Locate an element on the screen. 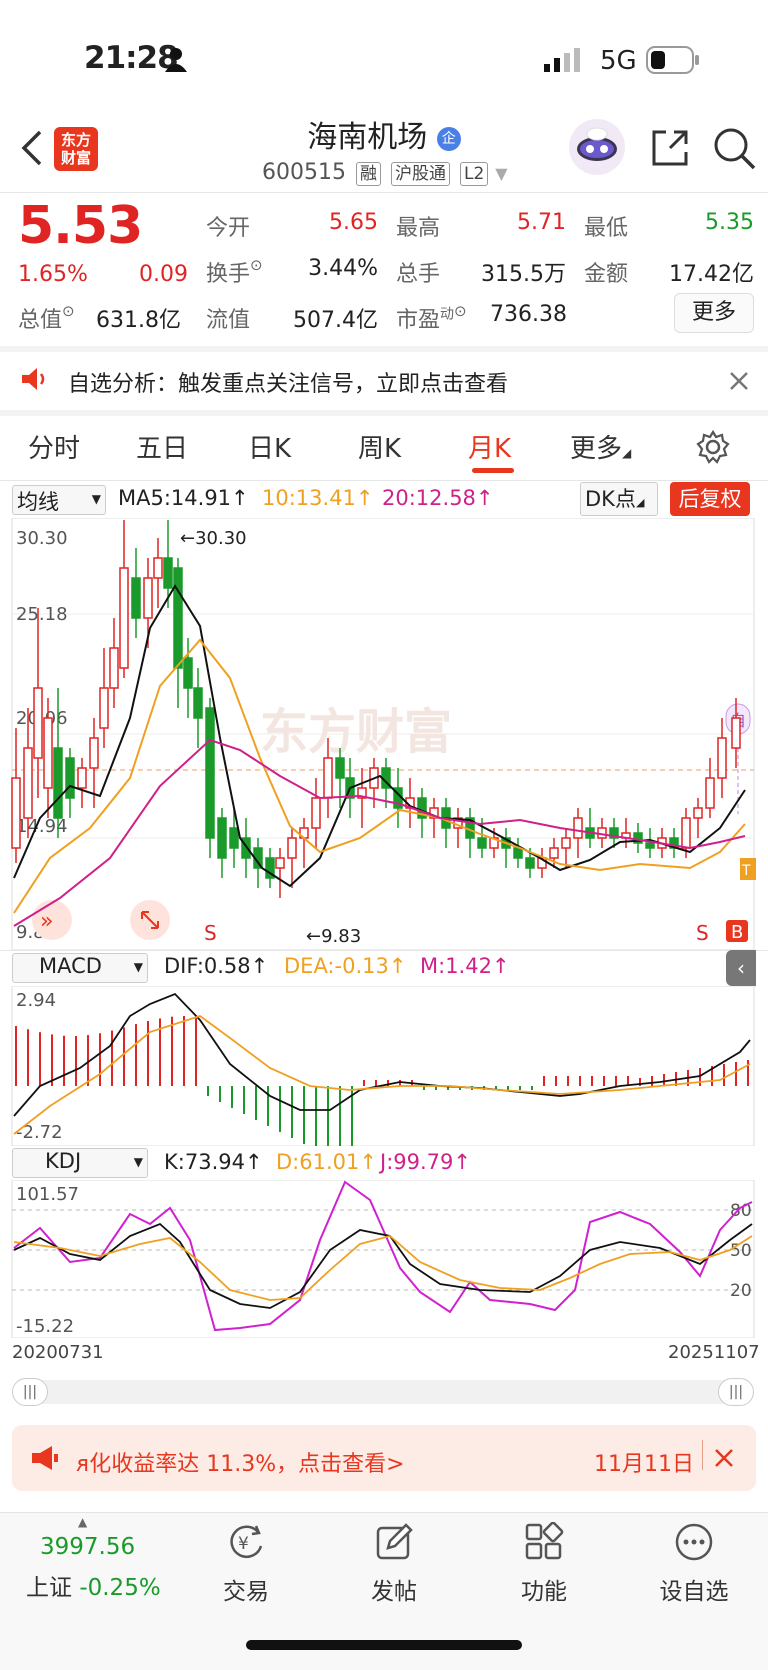 Image resolution: width=768 pixels, height=1670 pixels. kdj-chart: 101.57 -15.22 80 50 20 is located at coordinates (384, 1259).